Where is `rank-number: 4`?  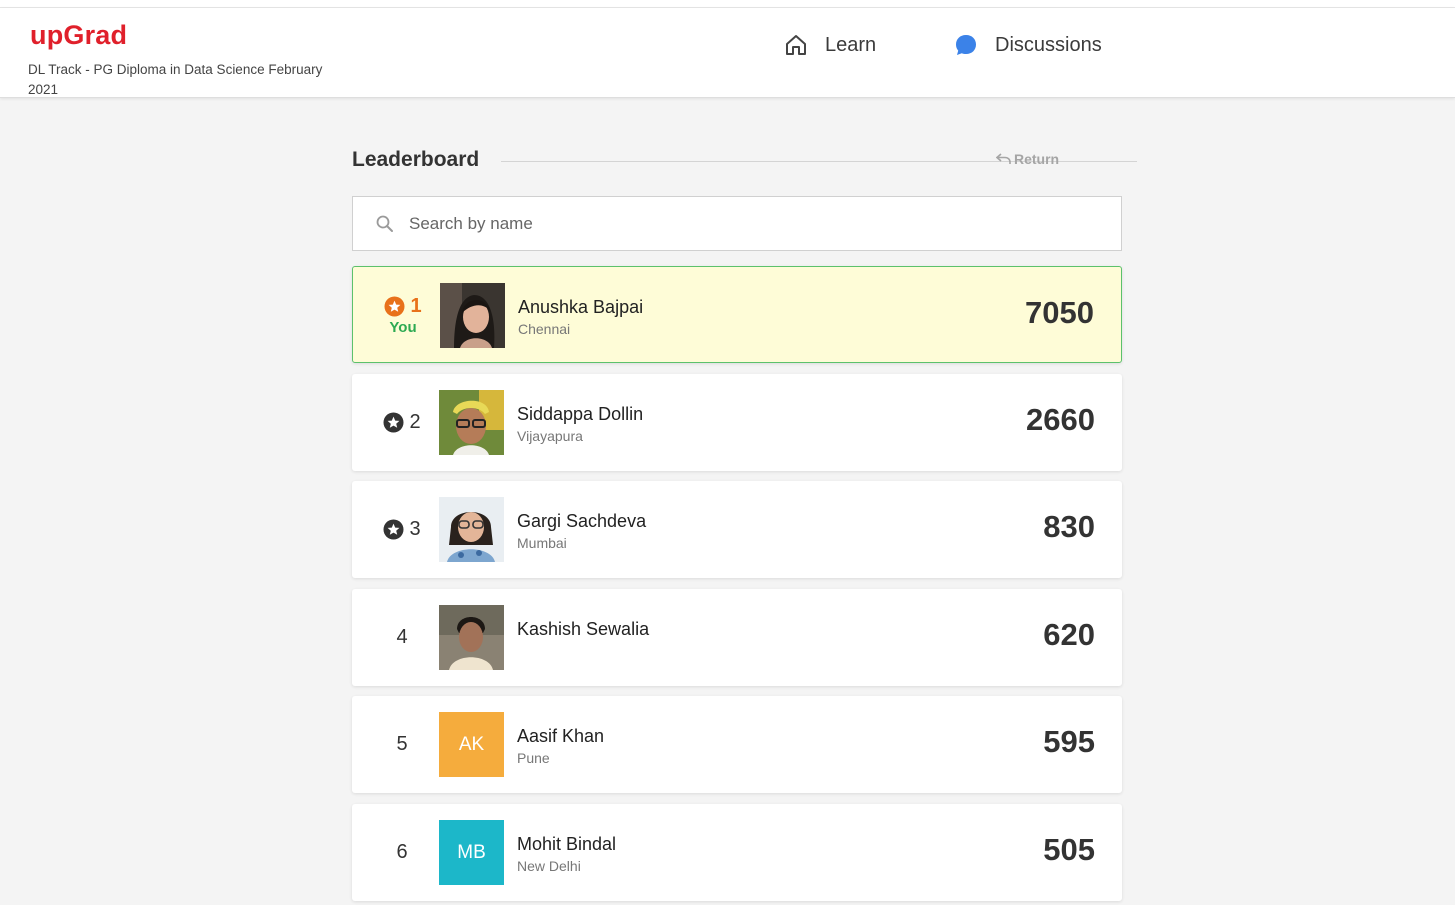 rank-number: 4 is located at coordinates (402, 637).